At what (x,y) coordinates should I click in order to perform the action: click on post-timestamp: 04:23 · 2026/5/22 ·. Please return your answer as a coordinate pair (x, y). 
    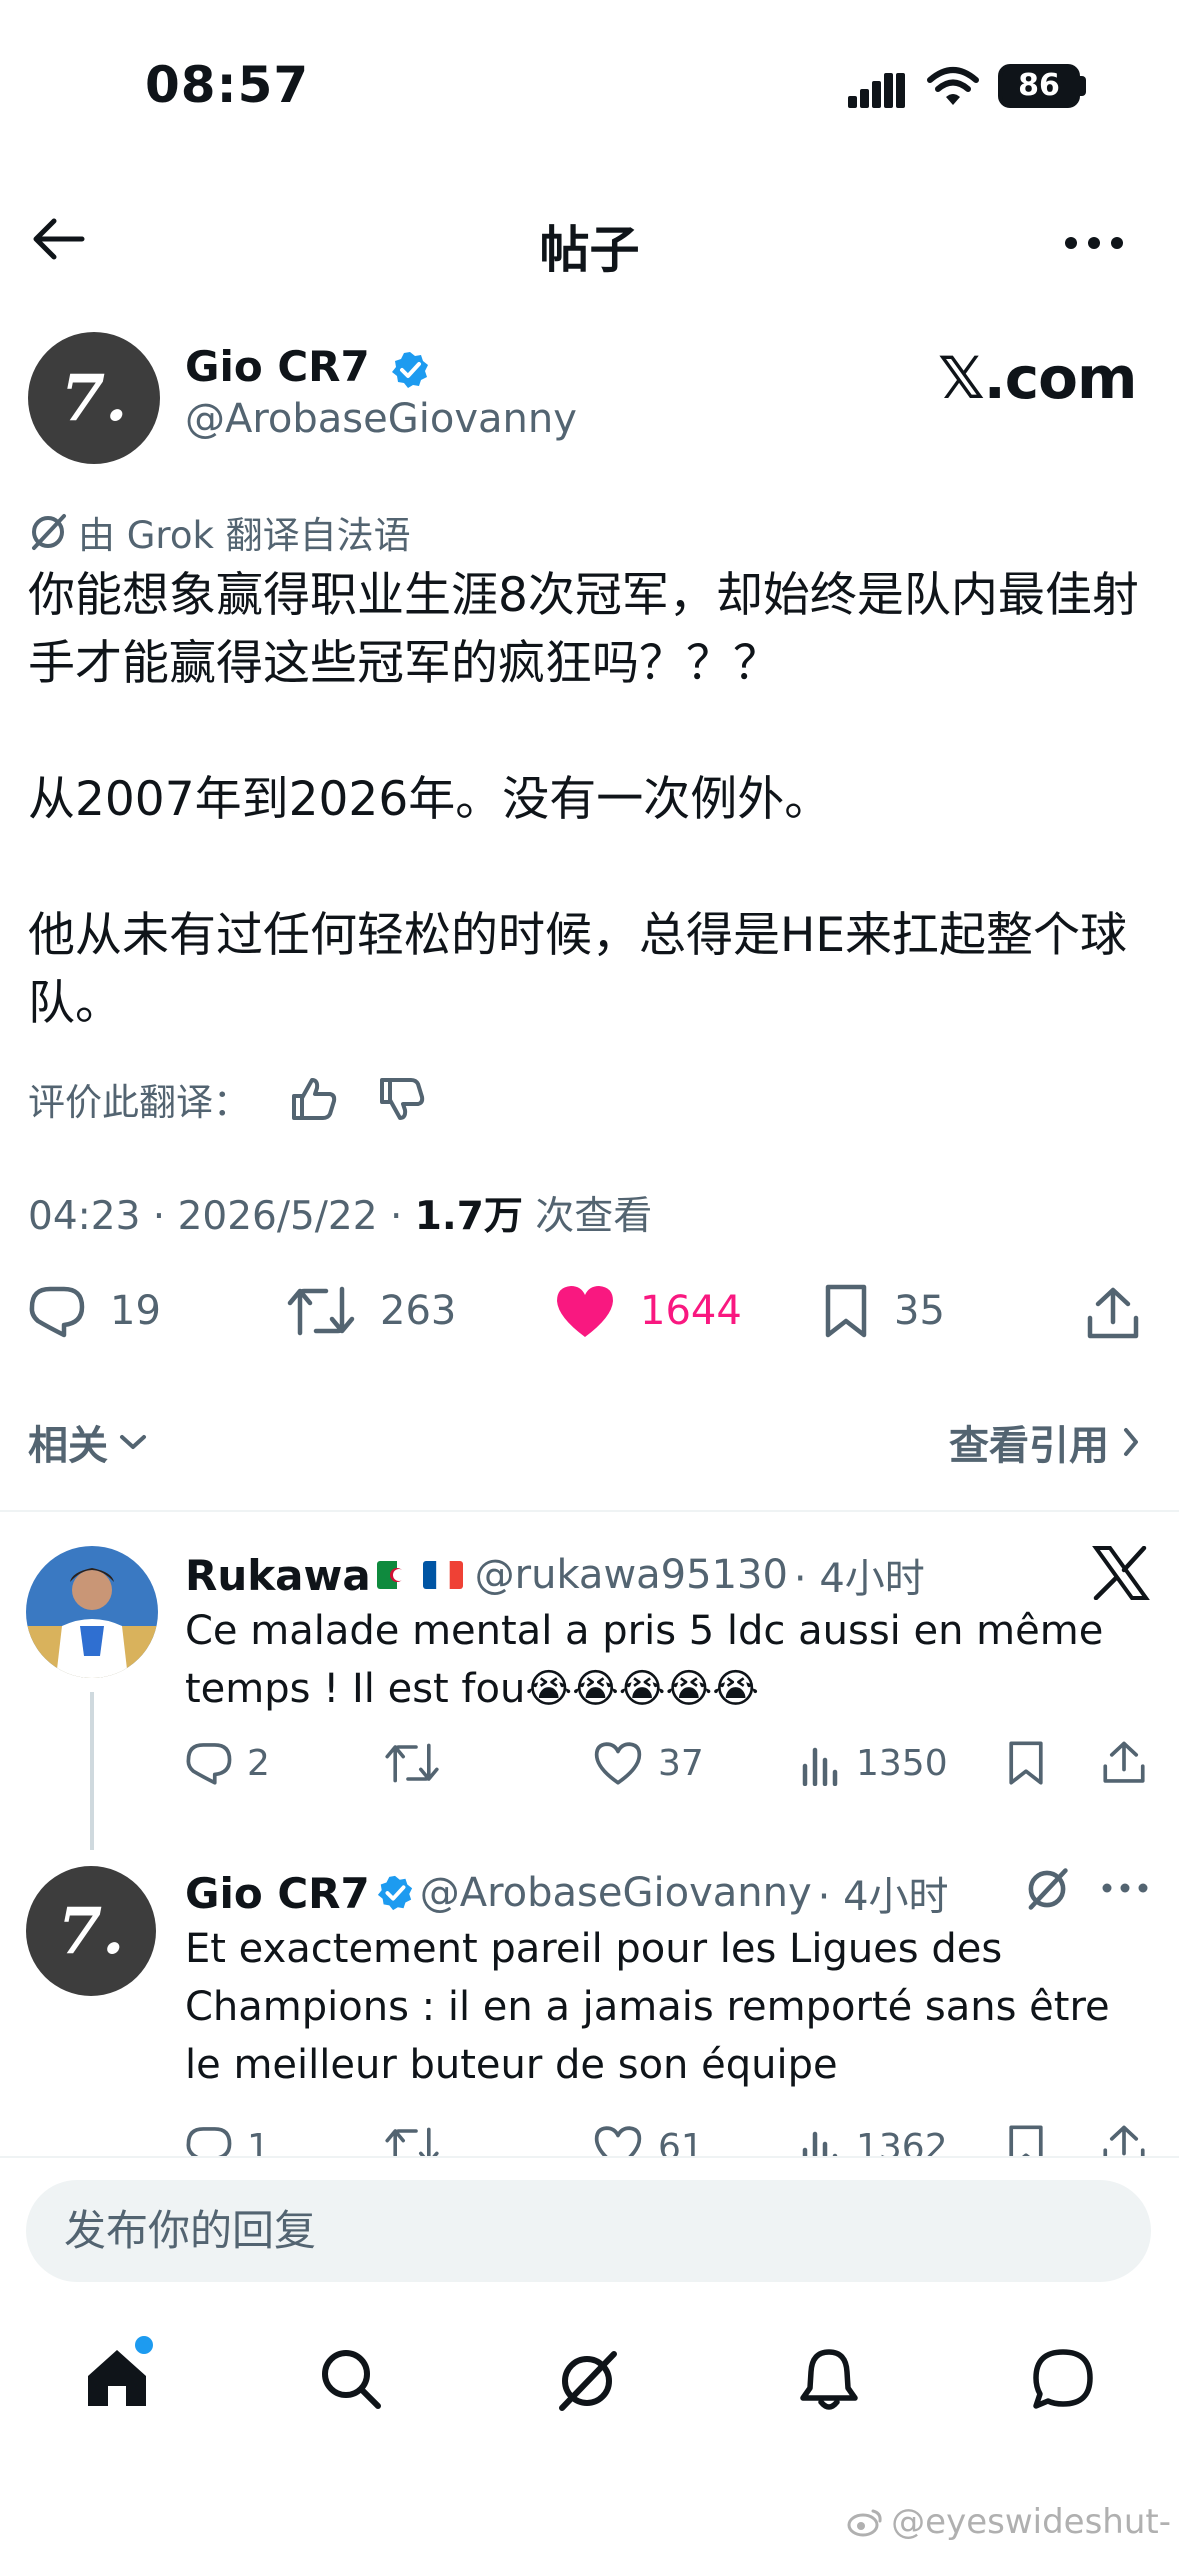
    Looking at the image, I should click on (221, 1216).